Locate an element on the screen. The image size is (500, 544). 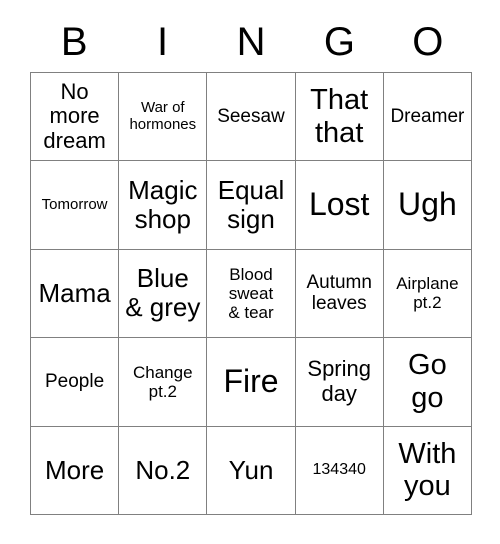
bingo-cell-label: Mama is located at coordinates (74, 292).